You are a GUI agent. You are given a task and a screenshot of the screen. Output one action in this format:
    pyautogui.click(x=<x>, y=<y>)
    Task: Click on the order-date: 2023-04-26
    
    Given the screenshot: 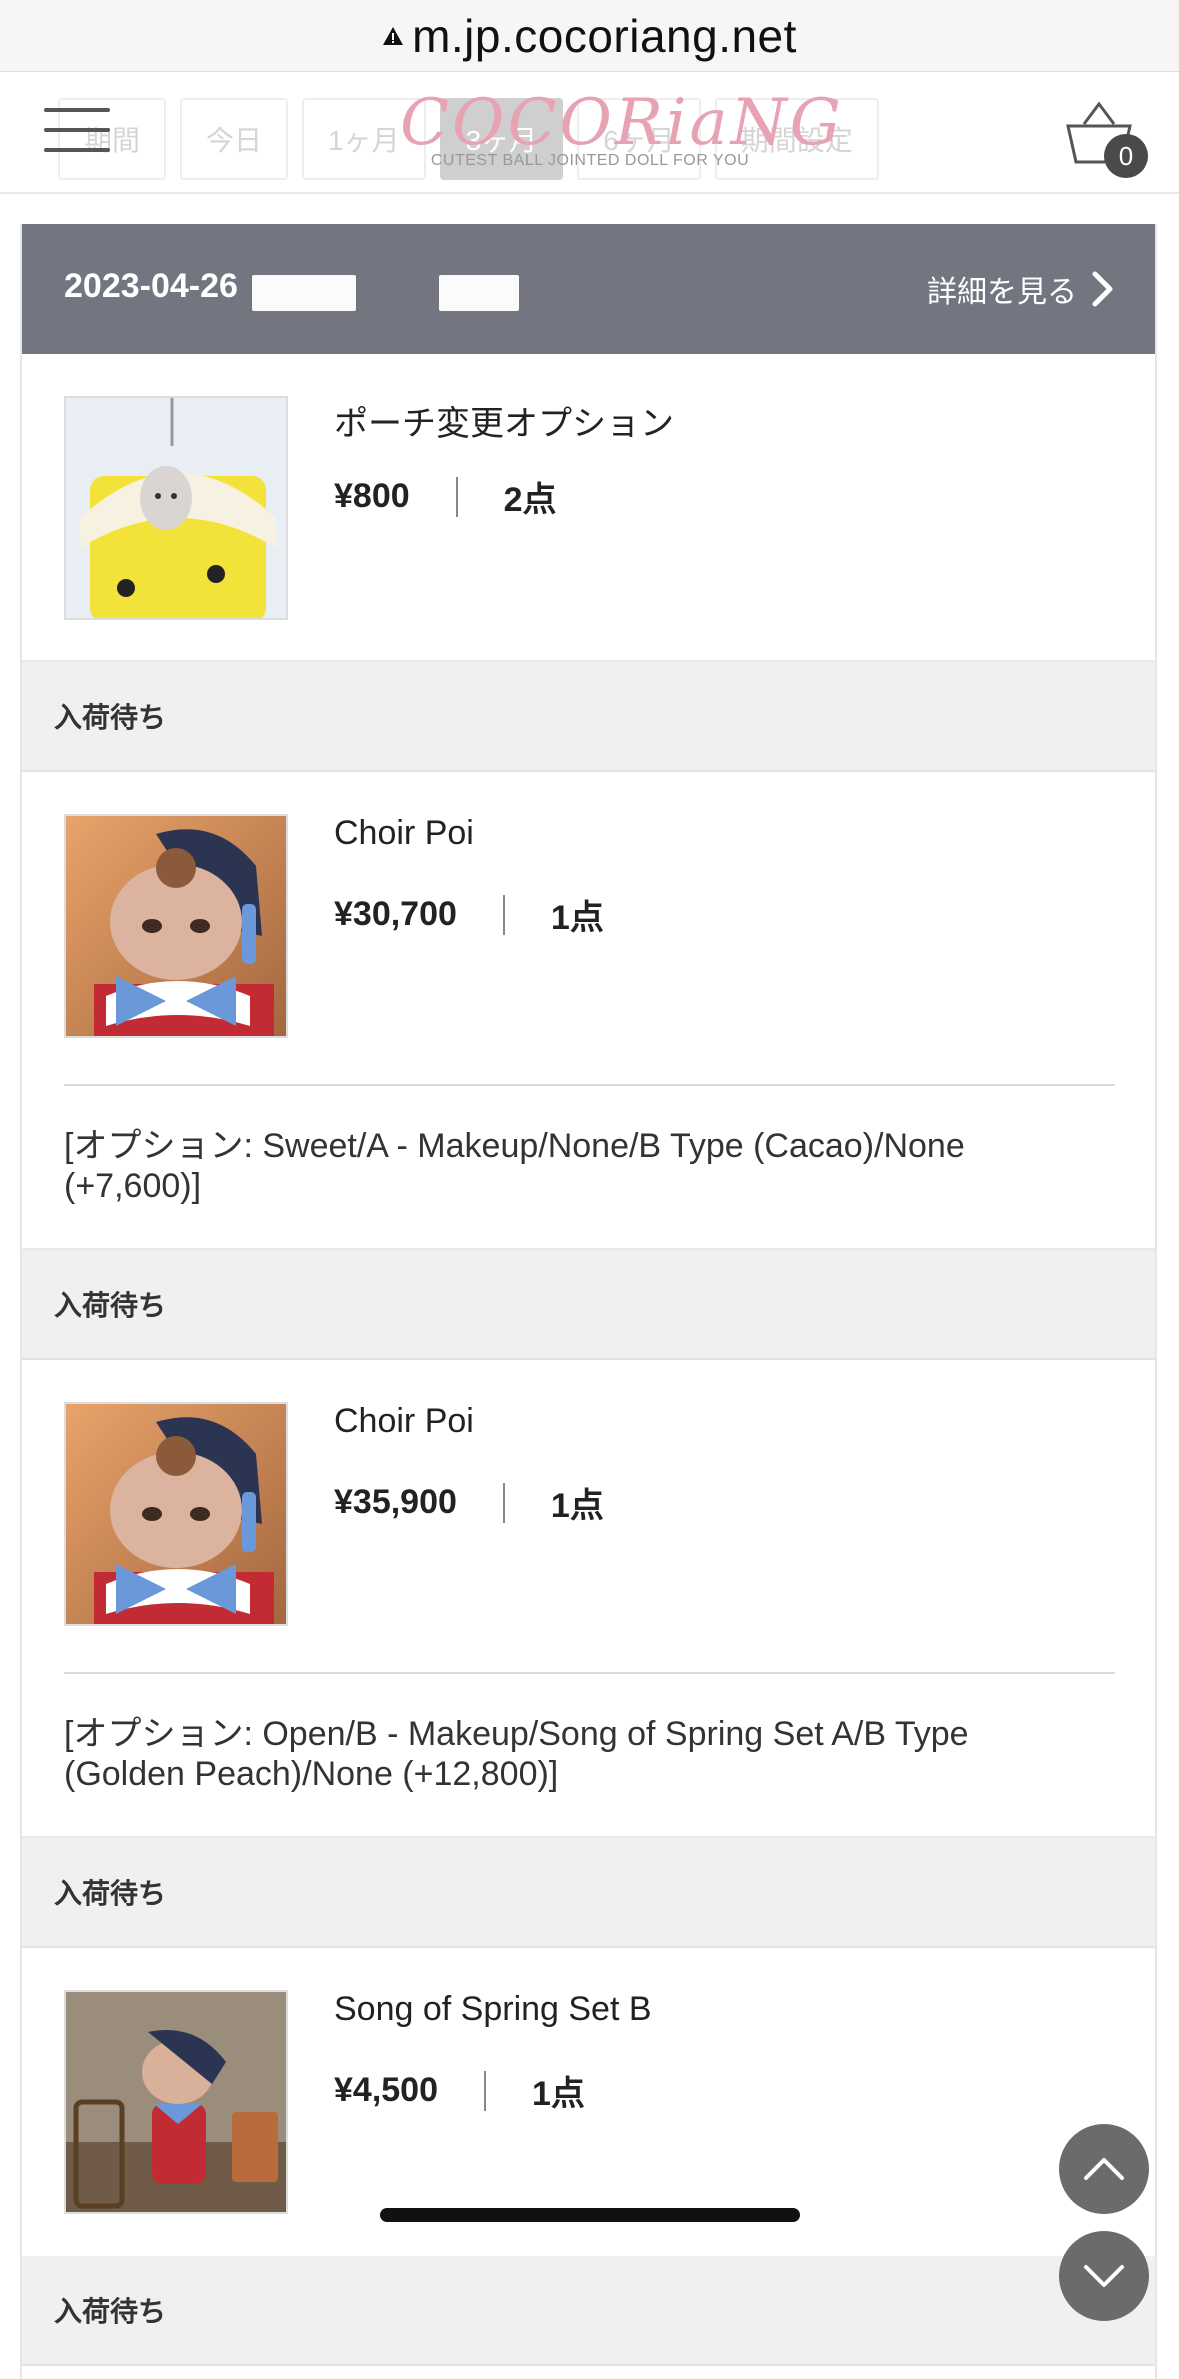 What is the action you would take?
    pyautogui.click(x=151, y=286)
    